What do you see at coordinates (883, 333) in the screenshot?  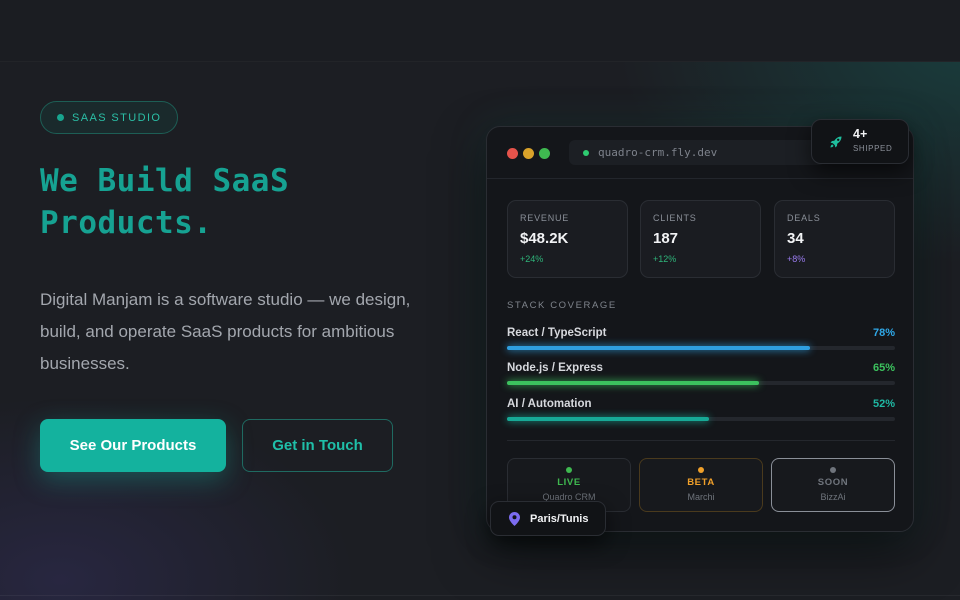 I see `coverage-percent: 78%` at bounding box center [883, 333].